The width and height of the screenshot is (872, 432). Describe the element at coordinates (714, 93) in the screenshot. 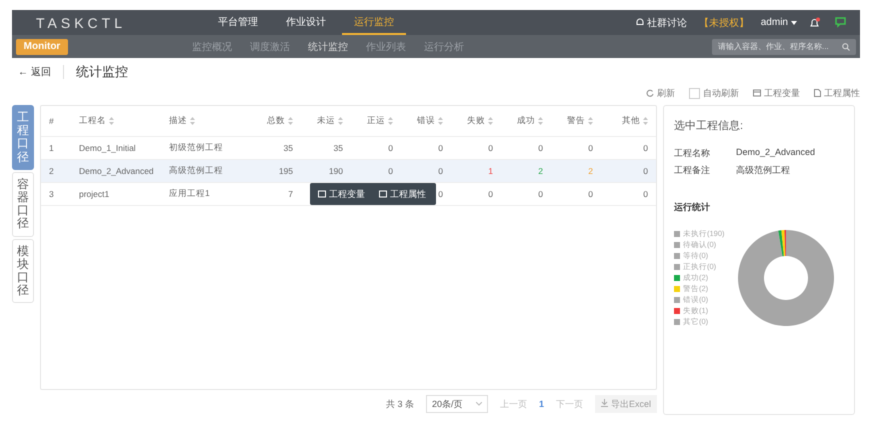

I see `auto-refresh-checkbox: 自动刷新` at that location.